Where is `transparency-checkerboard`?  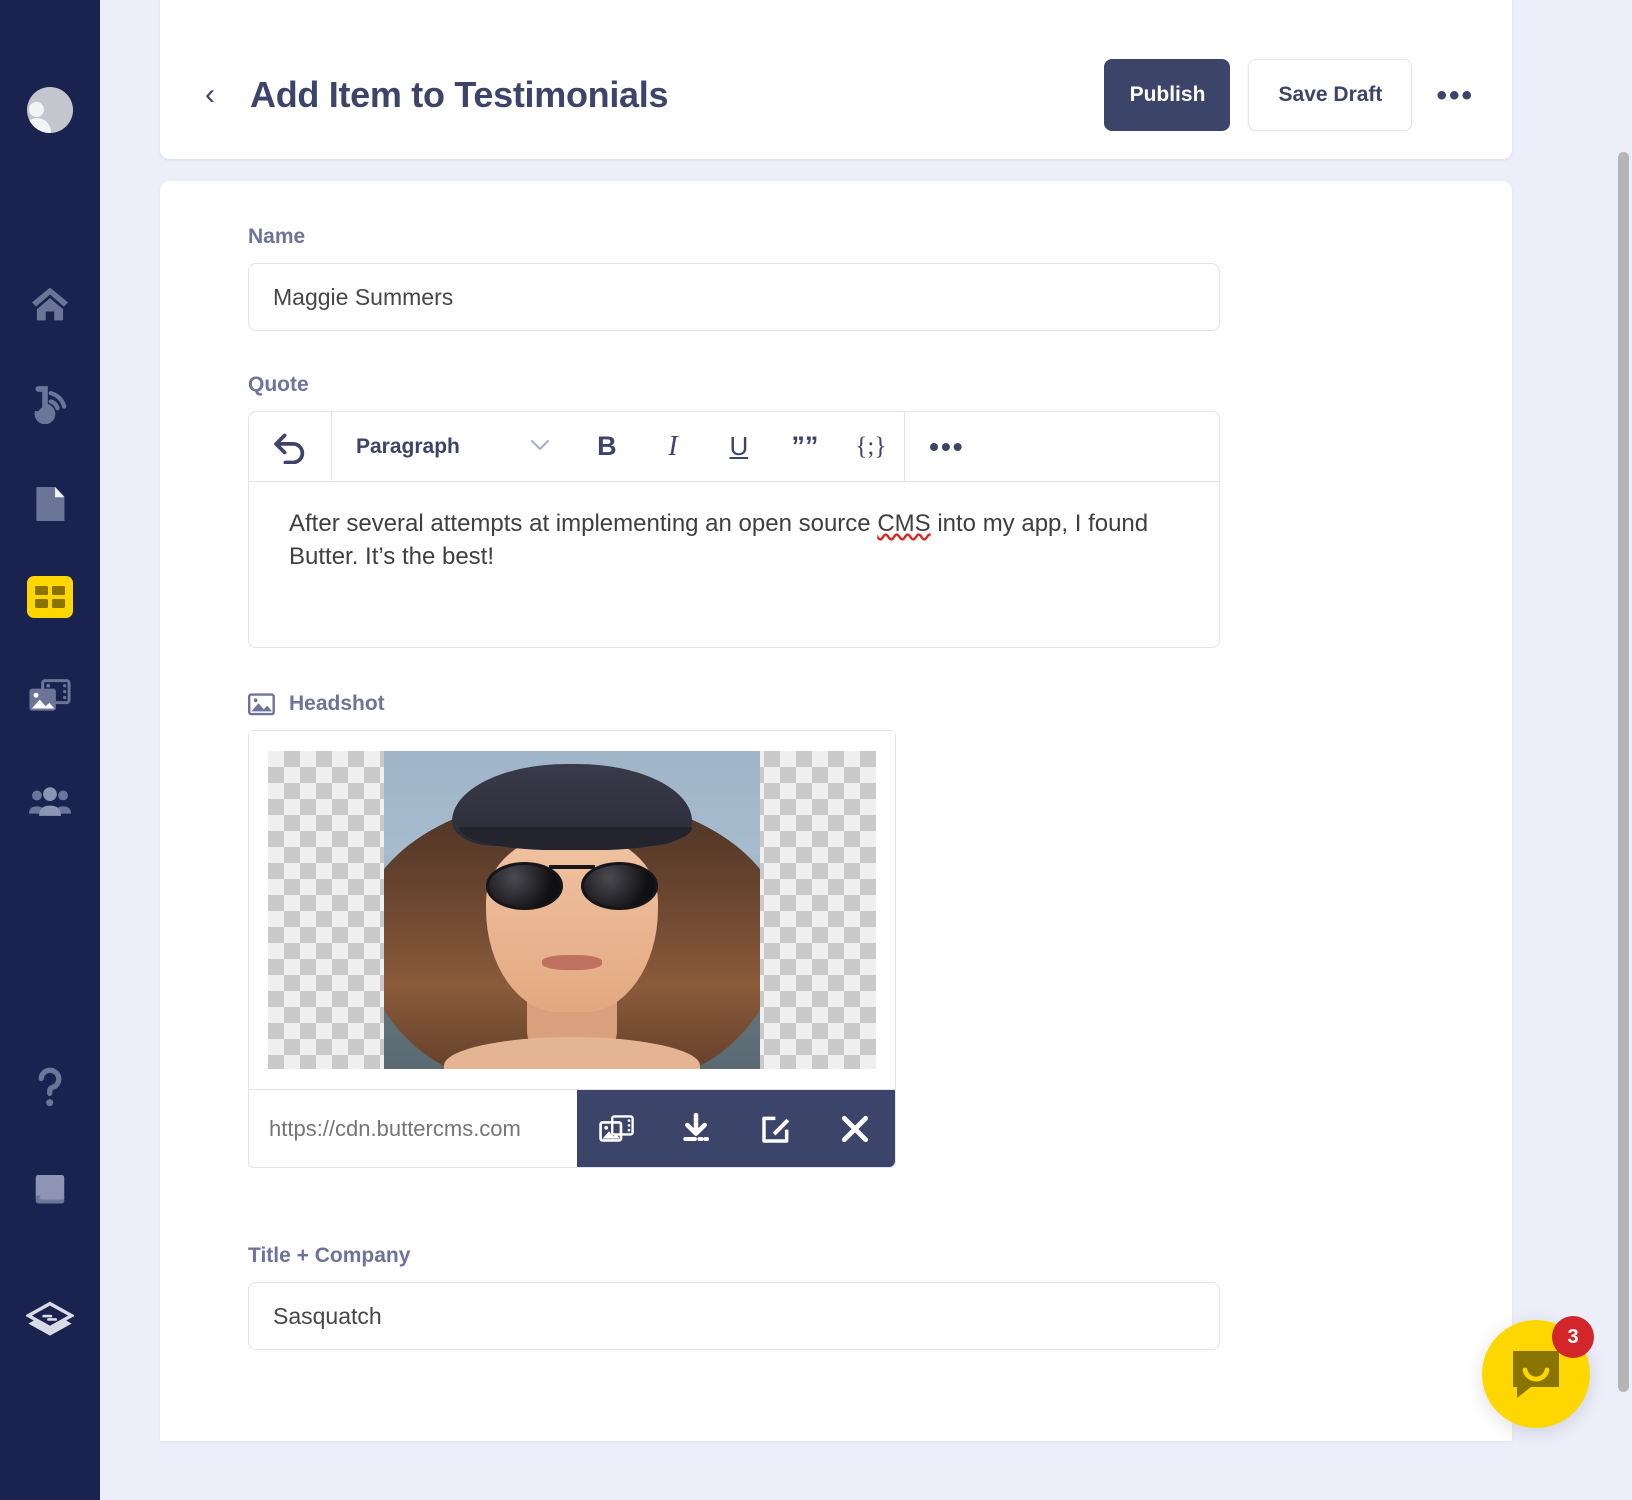
transparency-checkerboard is located at coordinates (572, 910).